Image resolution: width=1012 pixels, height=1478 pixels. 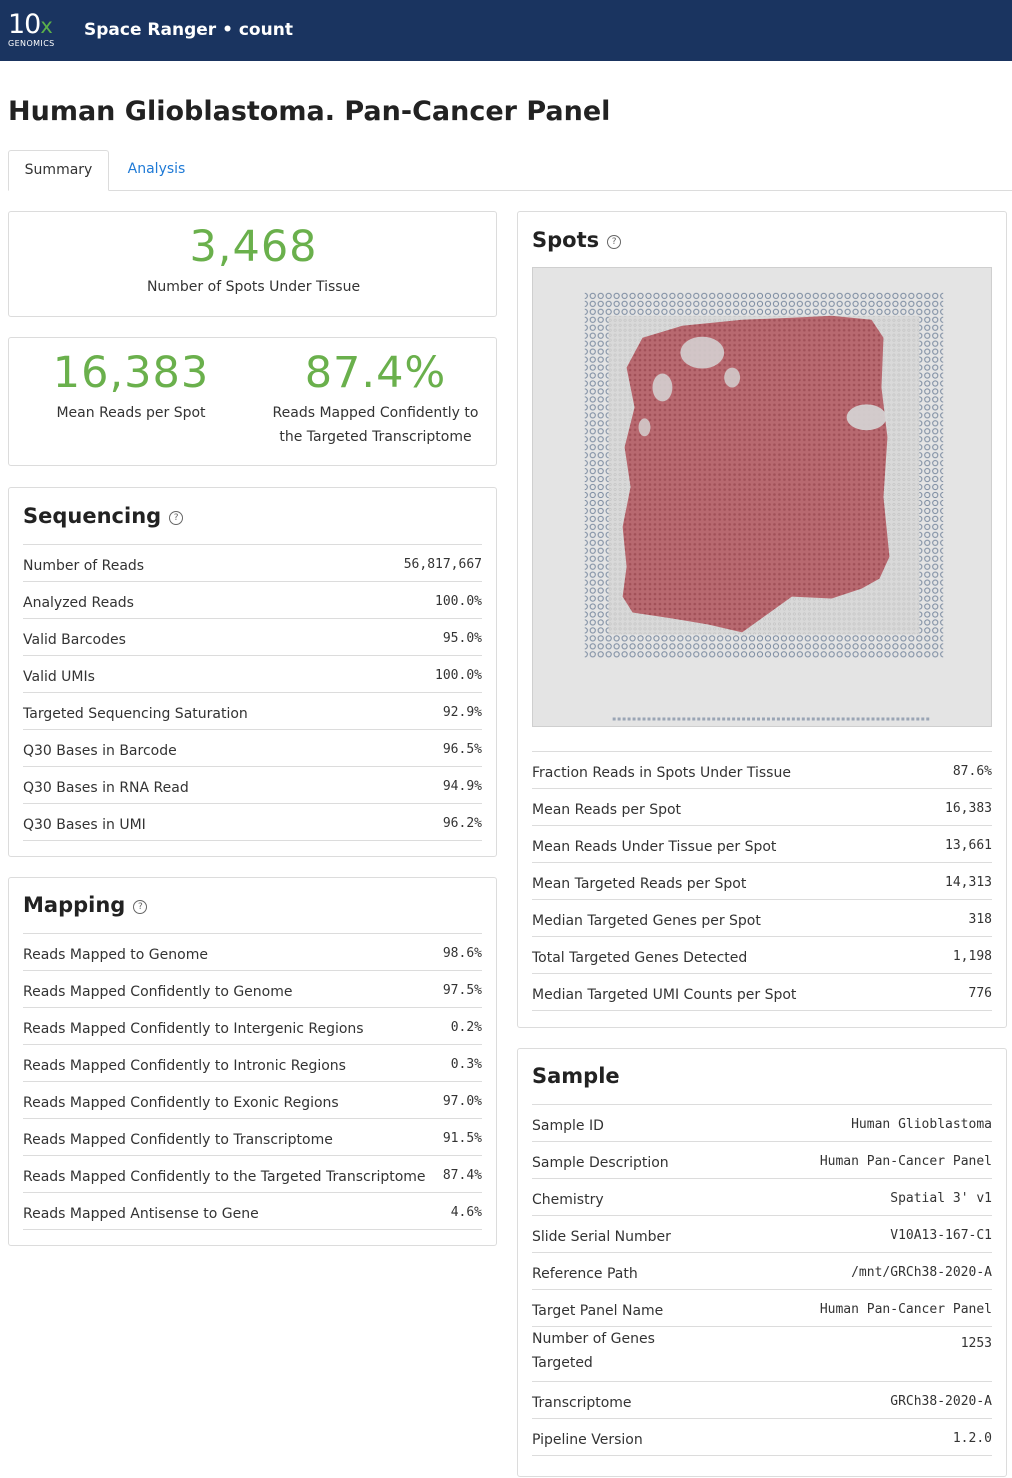 I want to click on row-label: Number of Reads, so click(x=84, y=566).